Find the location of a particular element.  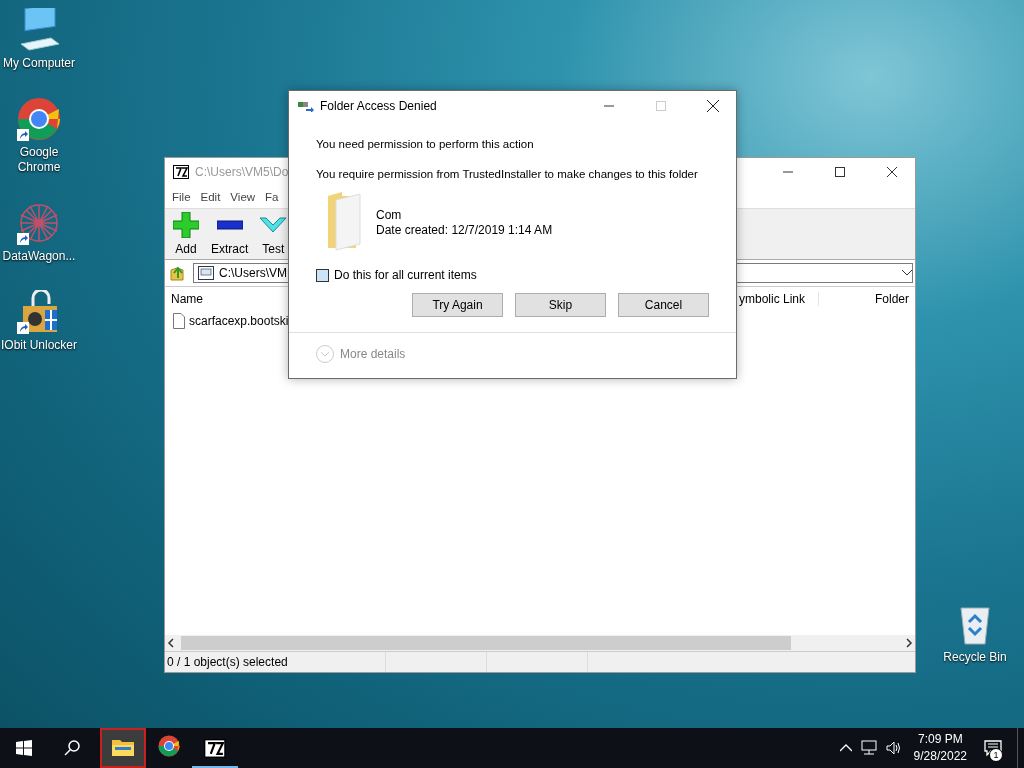

dialog-message: You require permission from TrustedInstaller to make changes to this folder is located at coordinates (507, 174).